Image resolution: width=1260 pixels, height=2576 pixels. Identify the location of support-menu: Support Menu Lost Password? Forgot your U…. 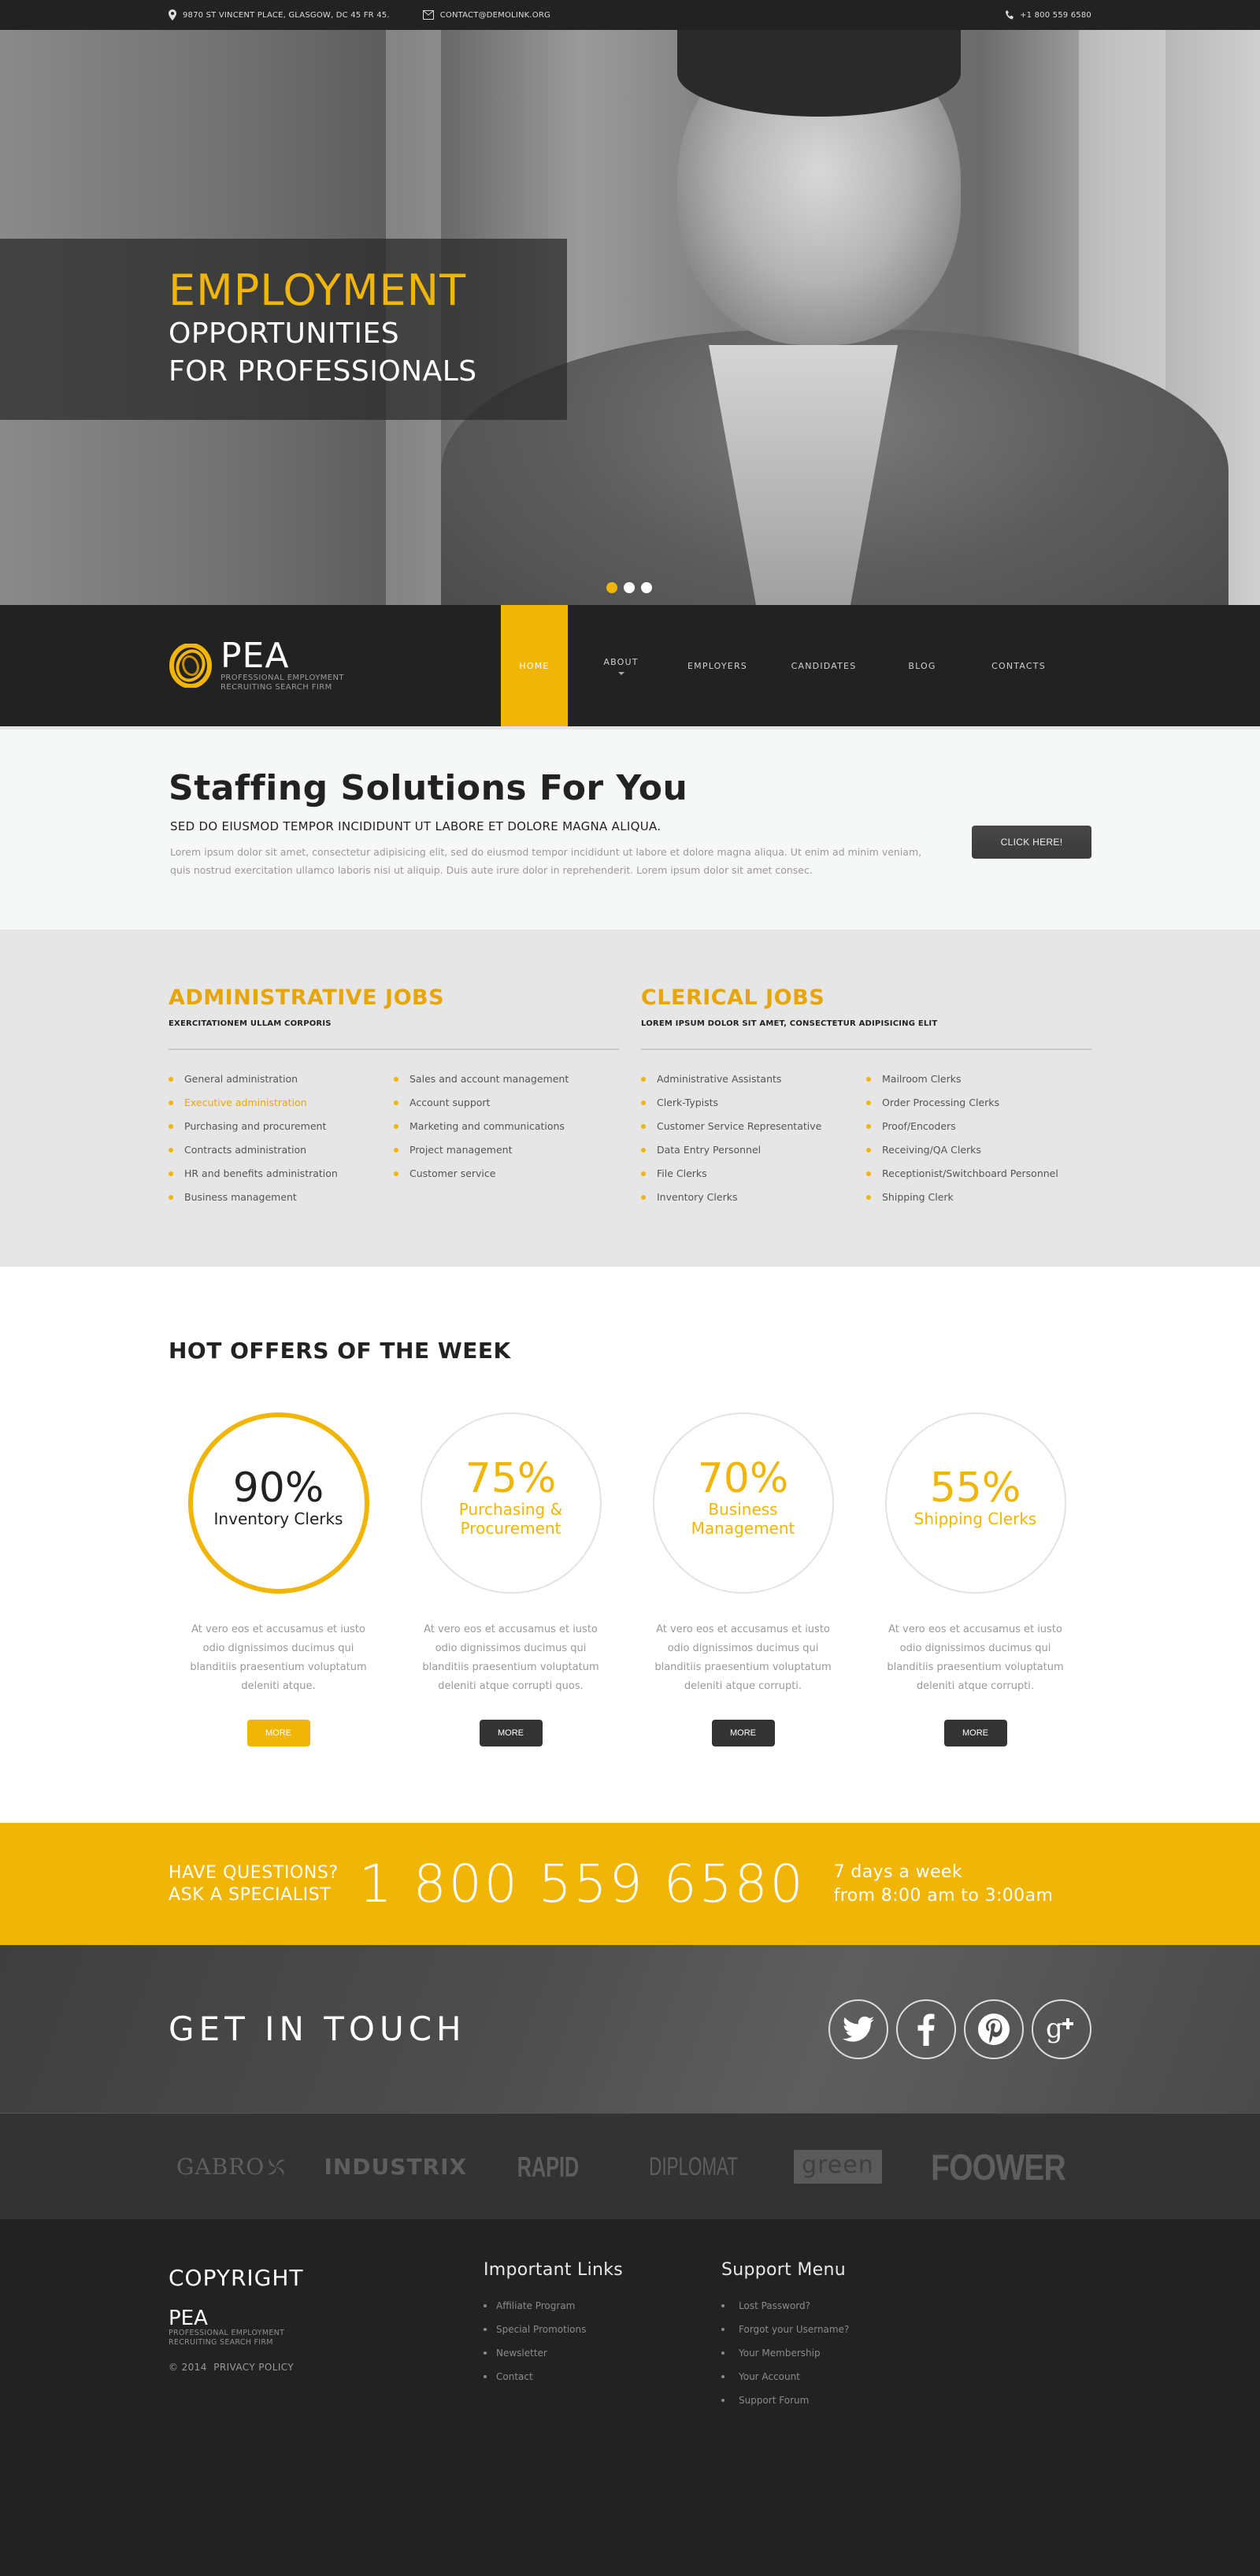
(840, 2336).